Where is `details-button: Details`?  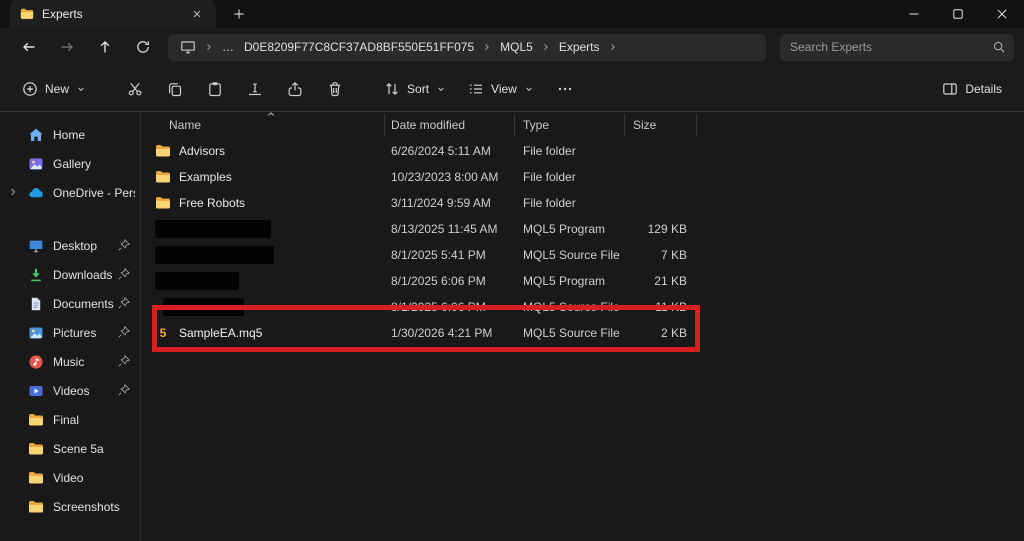 details-button: Details is located at coordinates (972, 89).